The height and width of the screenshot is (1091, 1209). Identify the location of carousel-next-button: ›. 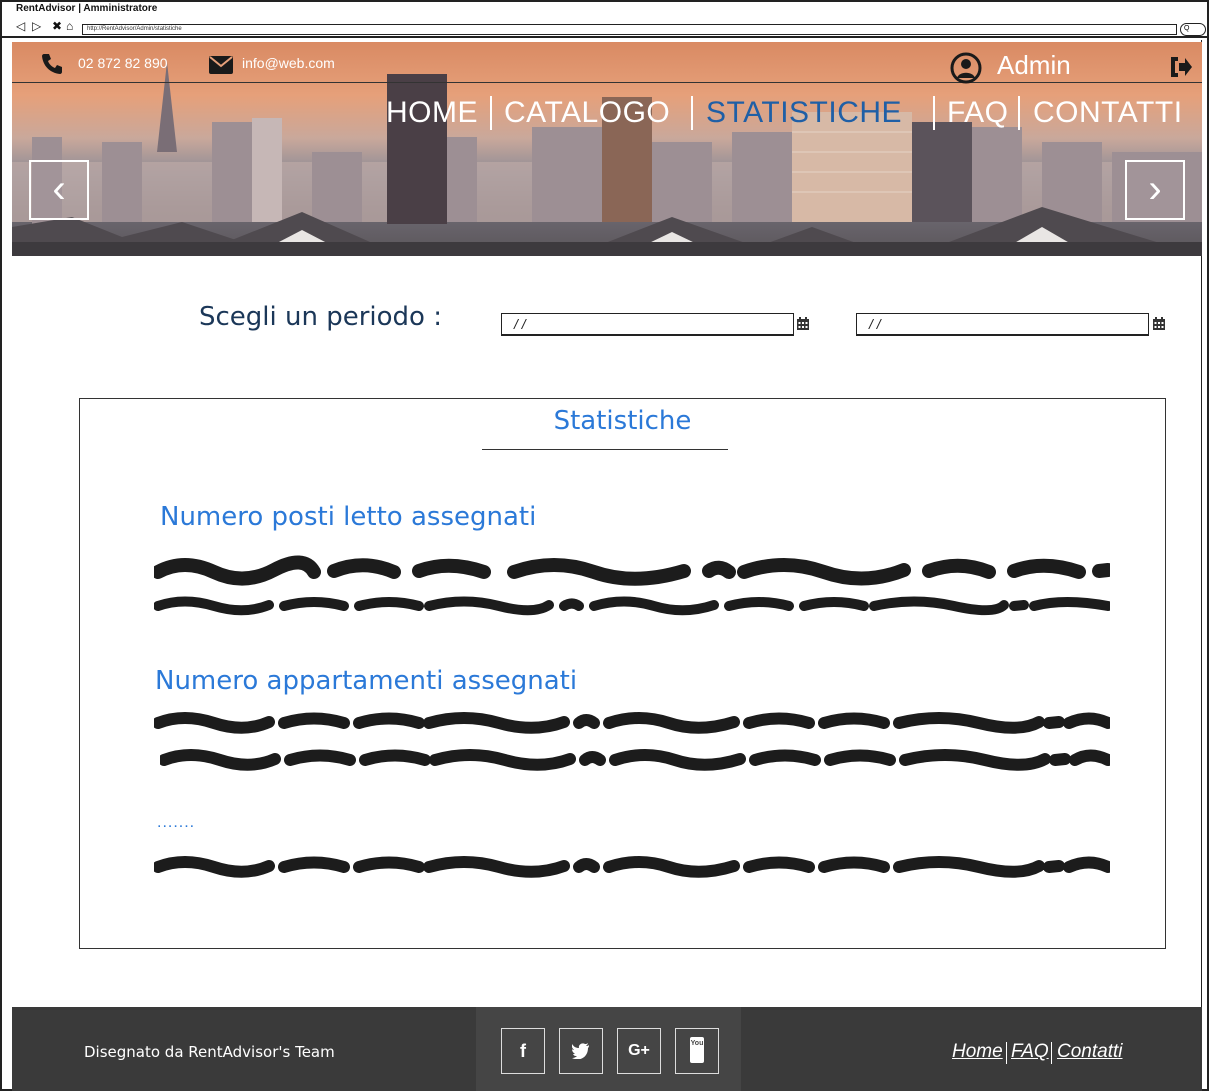
(1155, 190).